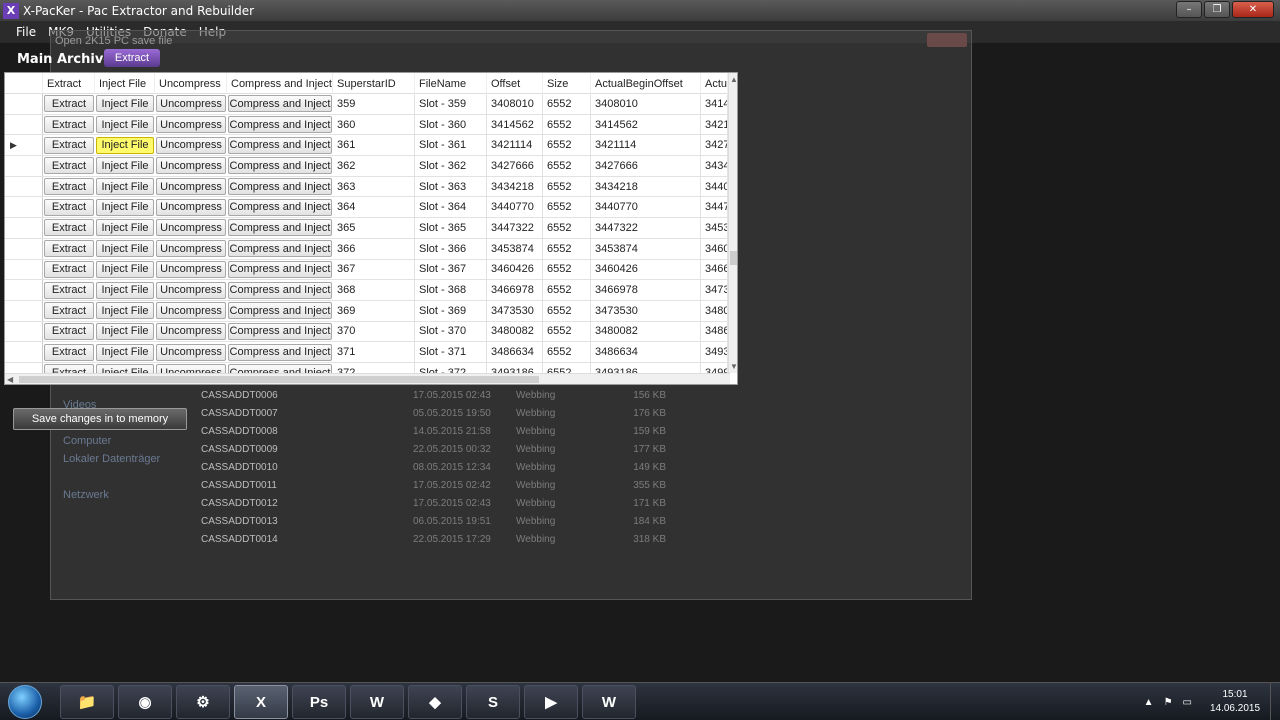 The image size is (1280, 720). Describe the element at coordinates (279, 379) in the screenshot. I see `horizontal-scroll-thumb` at that location.